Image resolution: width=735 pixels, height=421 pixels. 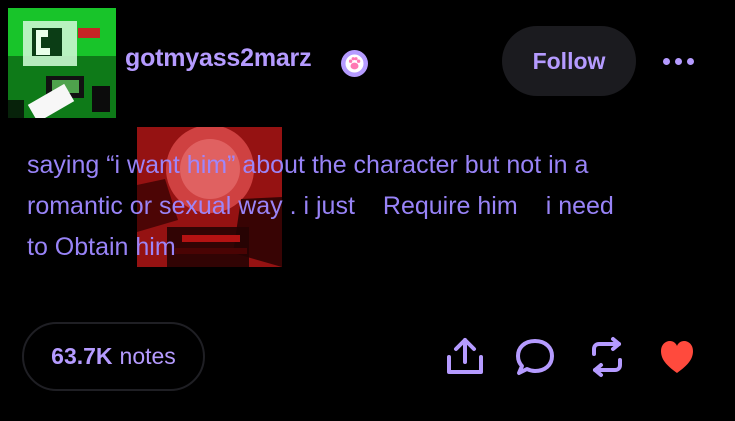 I want to click on post-text-segment: i need, so click(x=579, y=206).